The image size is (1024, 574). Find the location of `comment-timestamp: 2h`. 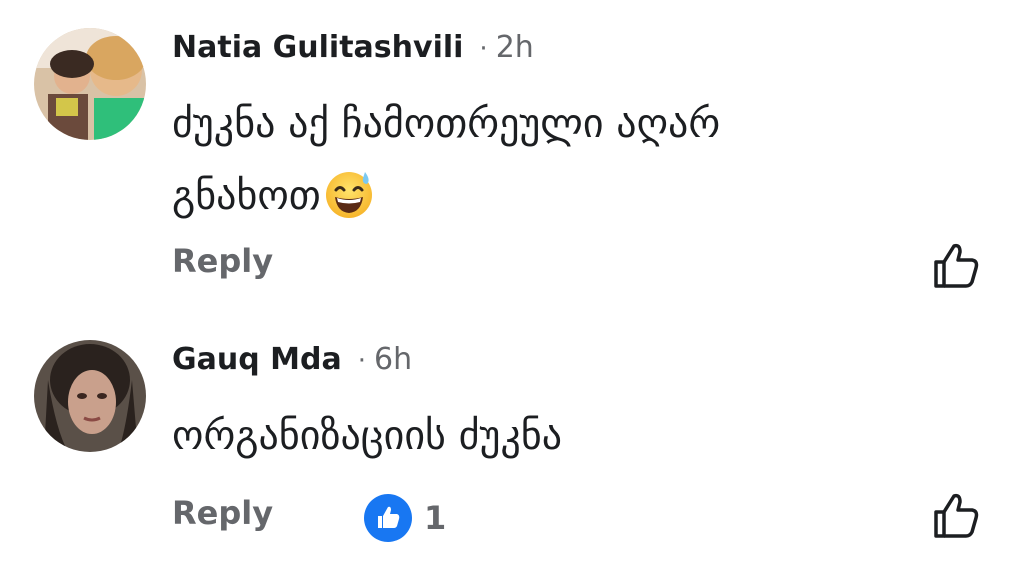

comment-timestamp: 2h is located at coordinates (515, 47).